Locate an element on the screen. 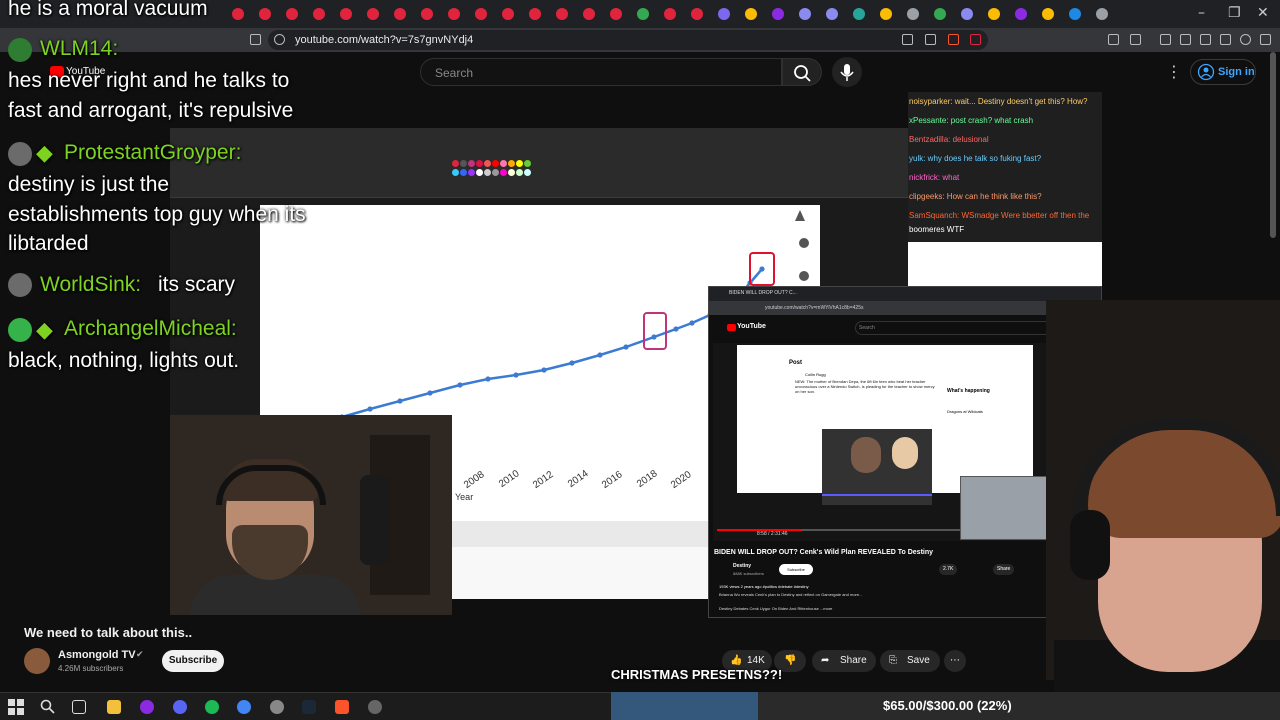 This screenshot has height=720, width=1280. obs-icon is located at coordinates (147, 707).